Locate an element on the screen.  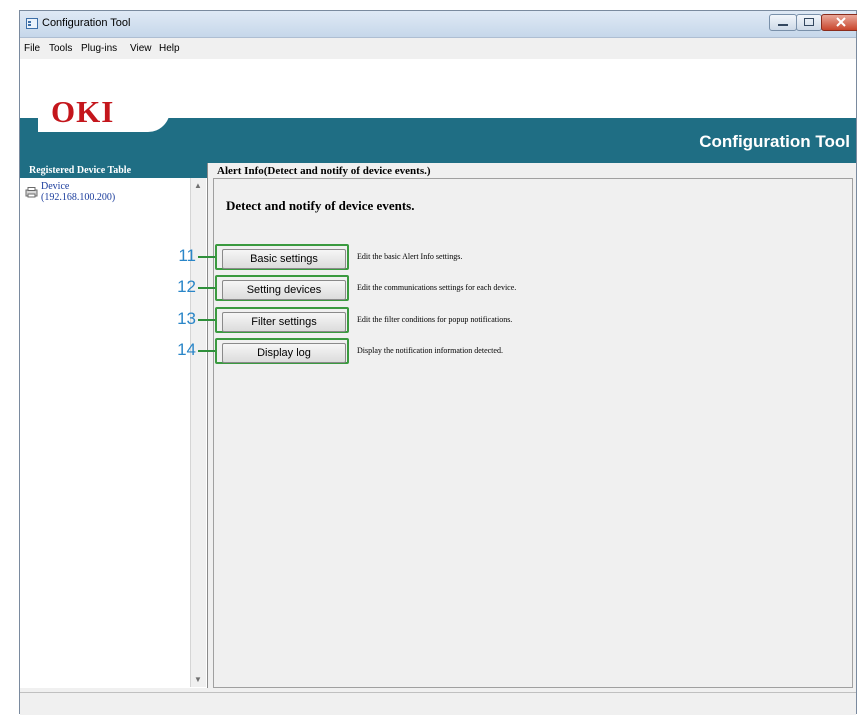
close-icon is located at coordinates (841, 22).